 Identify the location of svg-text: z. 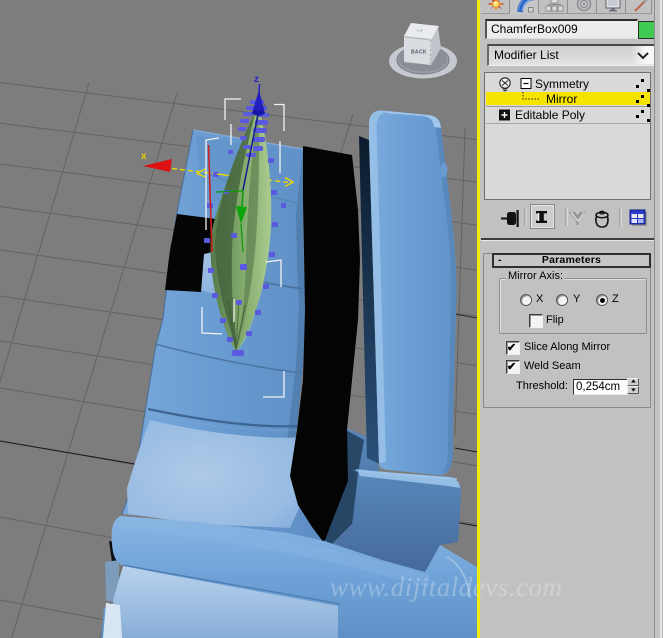
(256, 79).